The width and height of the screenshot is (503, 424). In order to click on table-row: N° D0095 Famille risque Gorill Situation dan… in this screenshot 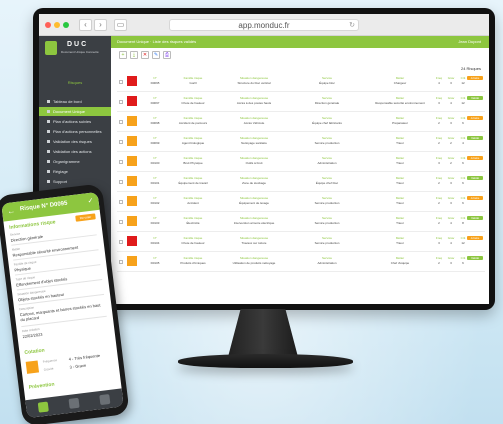, I will do `click(301, 83)`.